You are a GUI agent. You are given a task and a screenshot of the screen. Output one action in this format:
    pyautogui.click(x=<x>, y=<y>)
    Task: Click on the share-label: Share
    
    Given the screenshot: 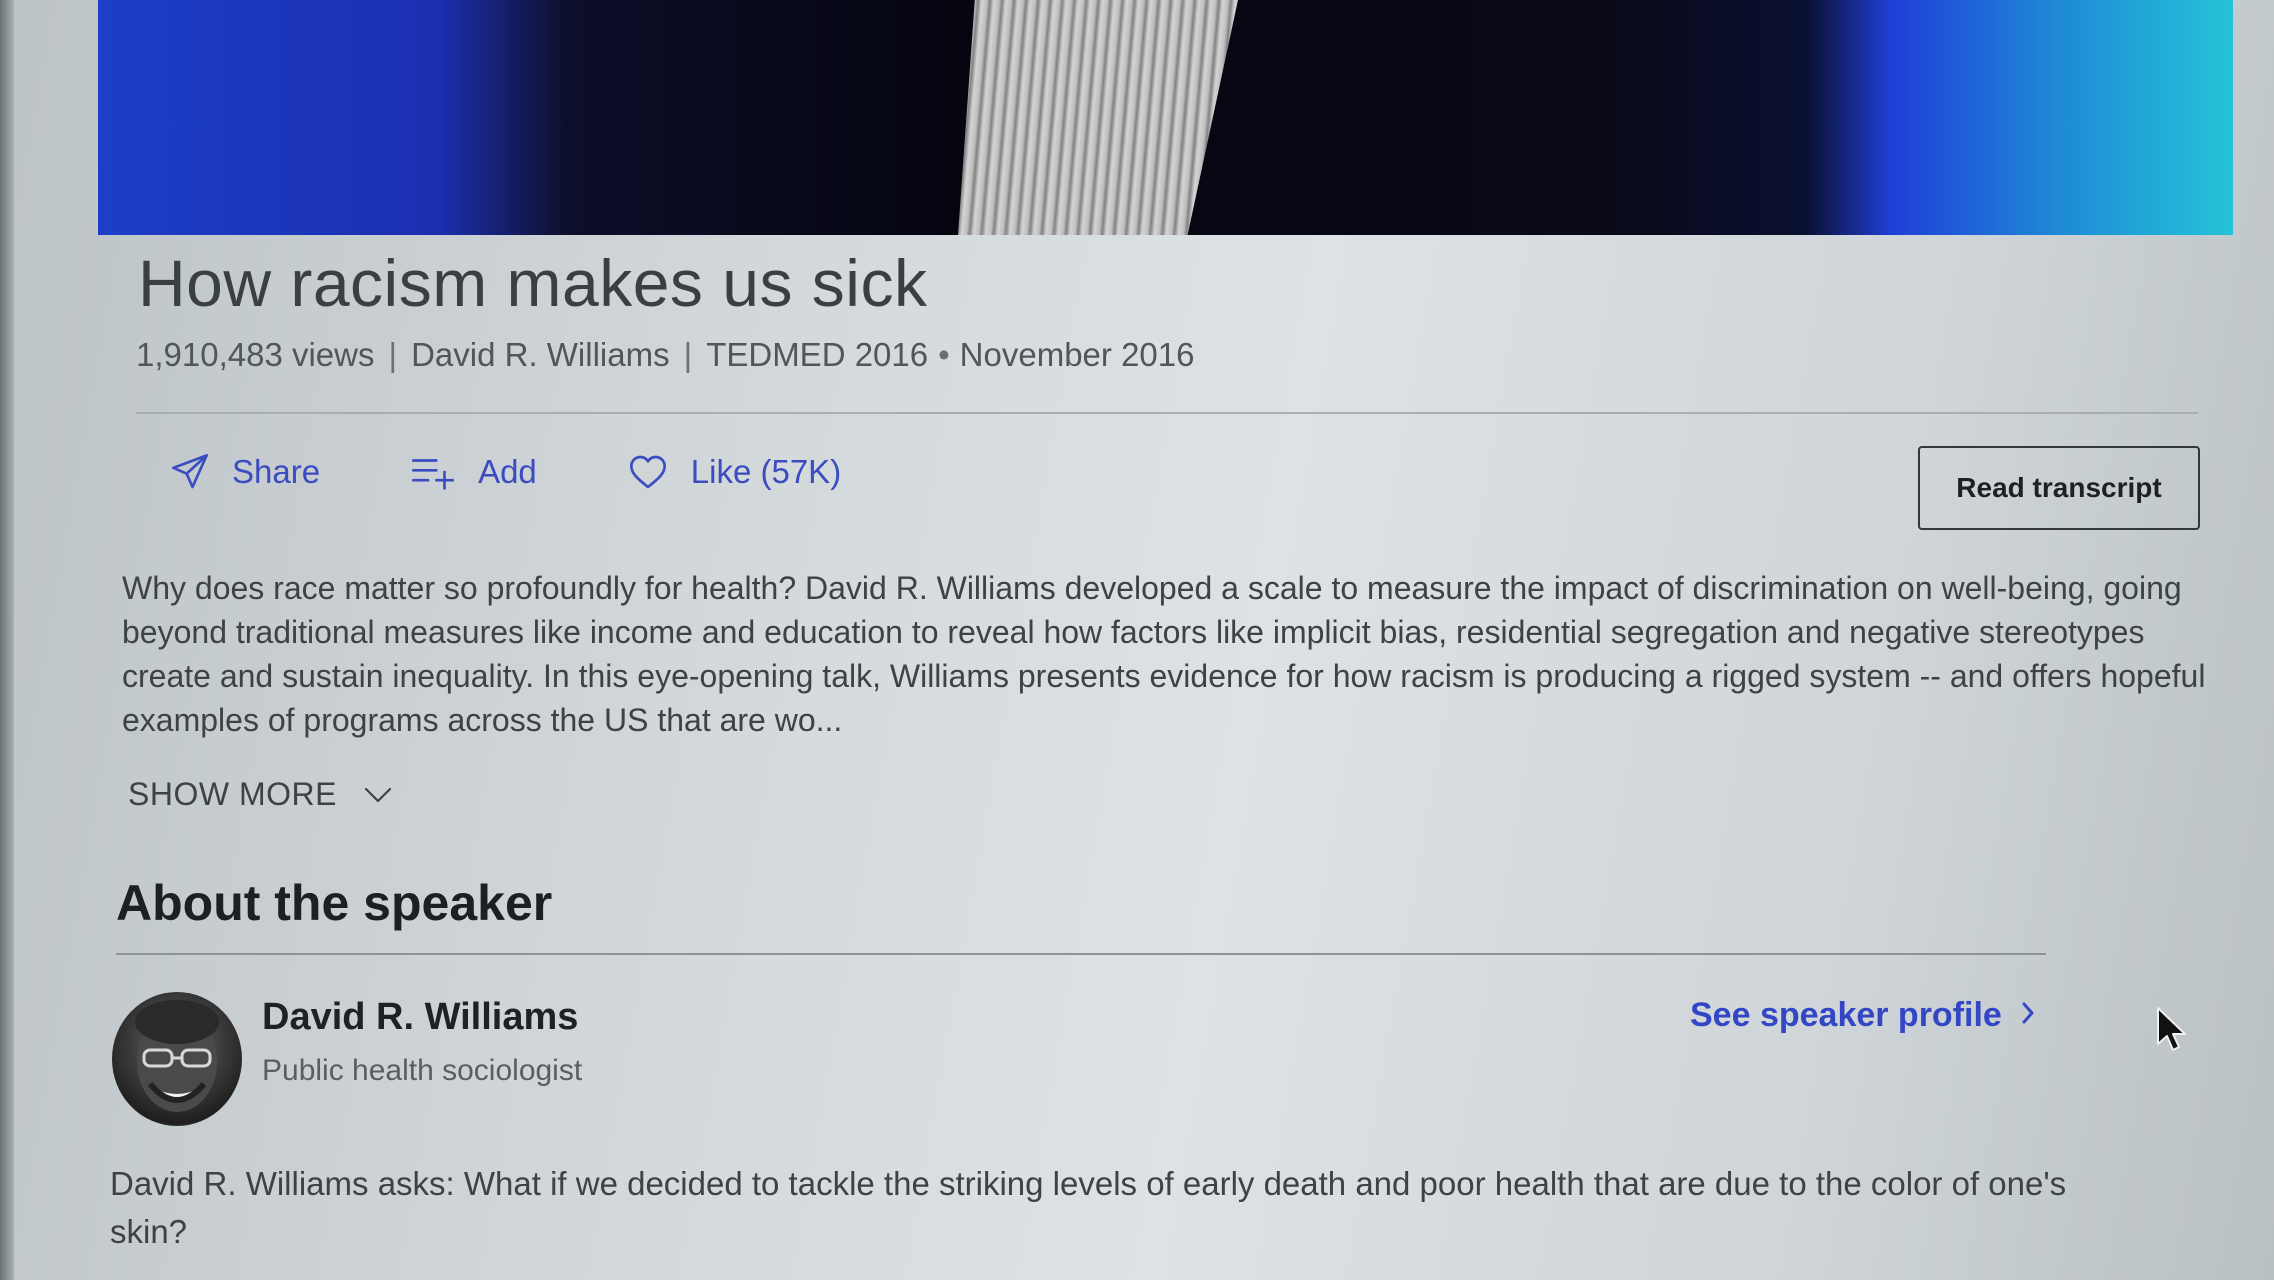 What is the action you would take?
    pyautogui.click(x=276, y=471)
    